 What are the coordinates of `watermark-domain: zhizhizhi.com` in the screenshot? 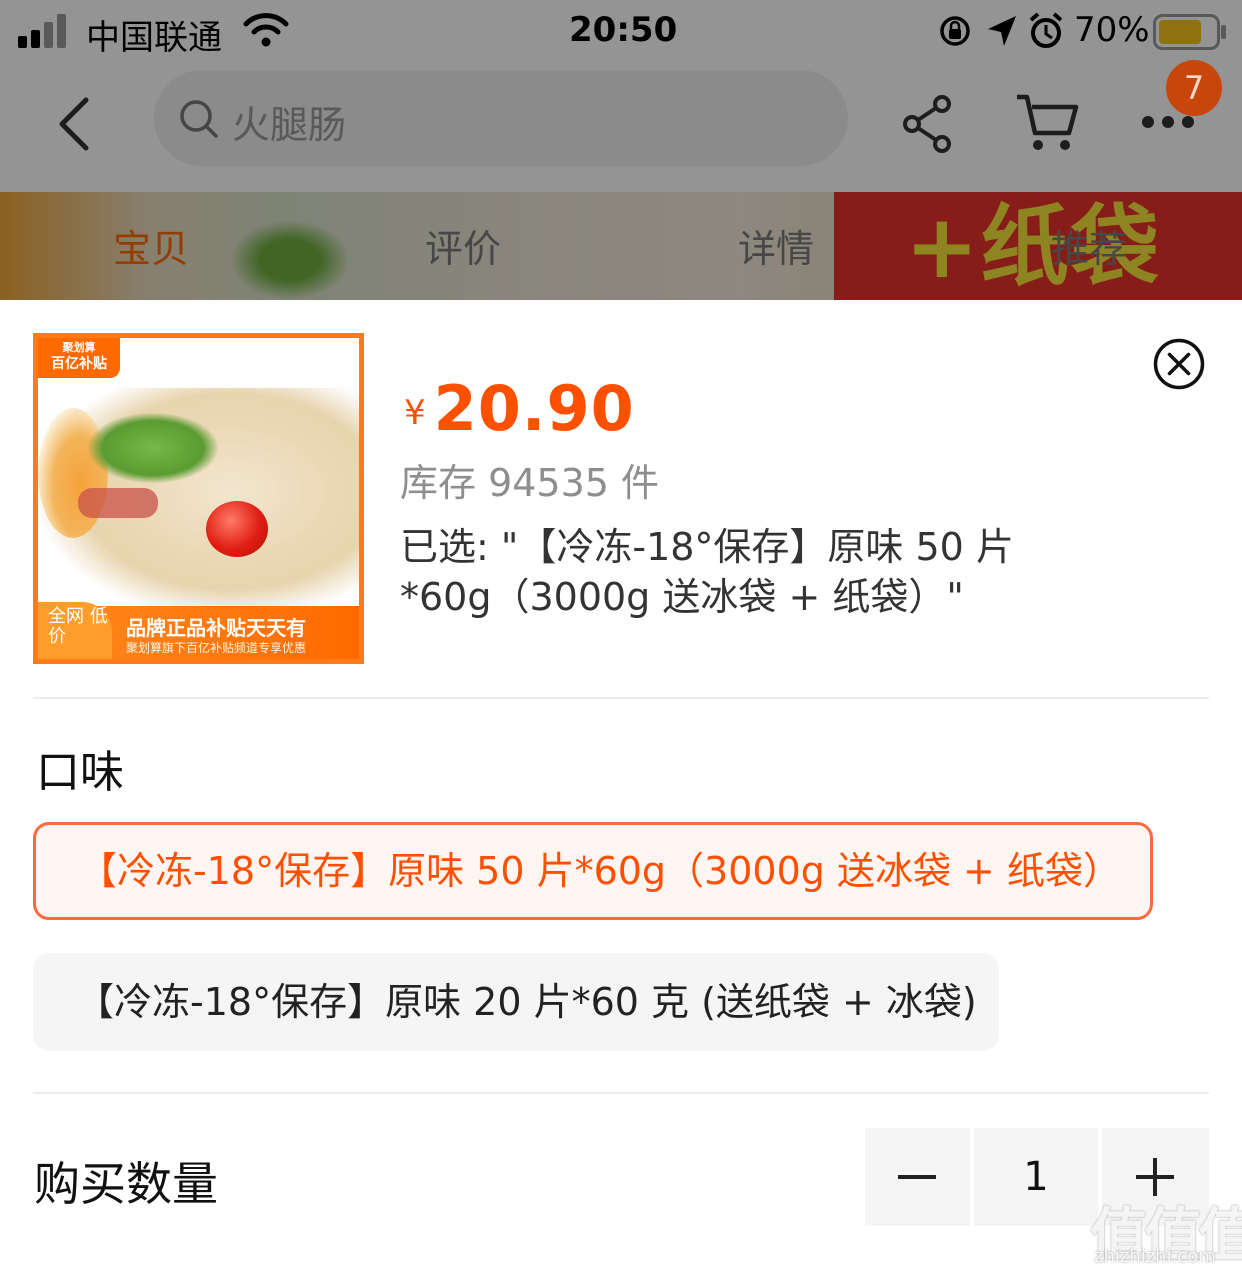 It's located at (1155, 1256).